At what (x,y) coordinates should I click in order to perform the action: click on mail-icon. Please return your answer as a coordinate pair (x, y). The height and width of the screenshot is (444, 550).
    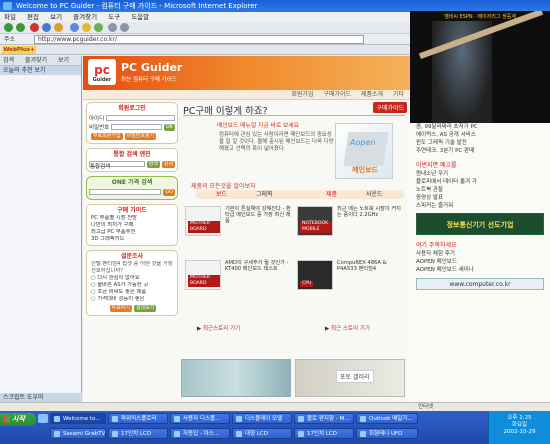
    Looking at the image, I should click on (112, 27).